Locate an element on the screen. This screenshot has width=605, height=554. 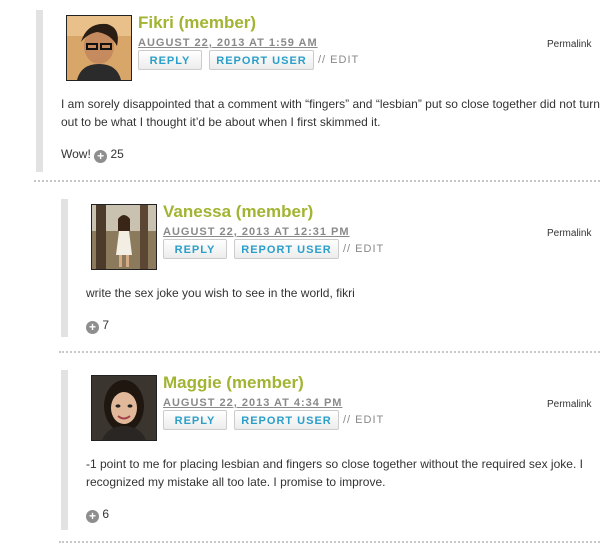
plus-circle-icon: + is located at coordinates (92, 516).